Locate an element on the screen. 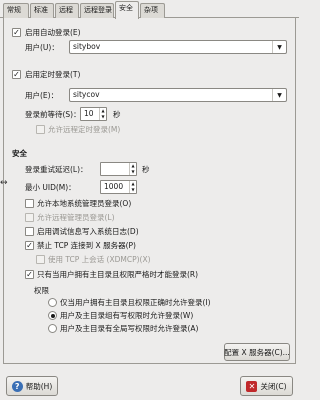 The image size is (320, 400). close-button: ✕ 关闭(C) is located at coordinates (266, 386).